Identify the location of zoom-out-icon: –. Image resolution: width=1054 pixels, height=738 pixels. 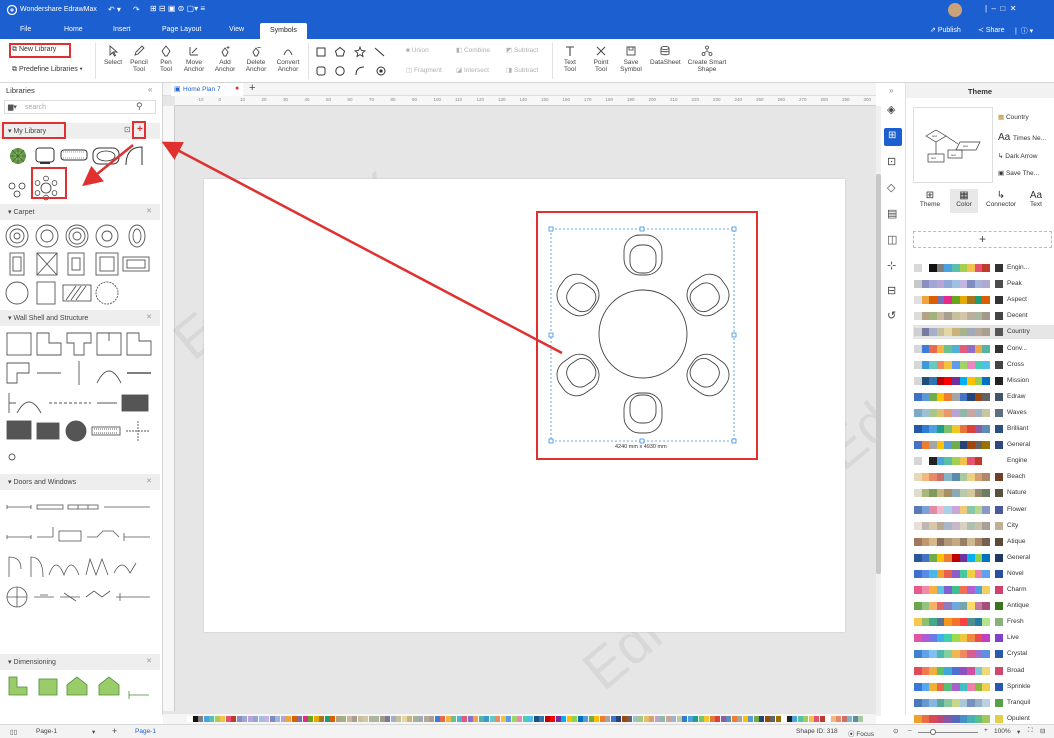
(910, 730).